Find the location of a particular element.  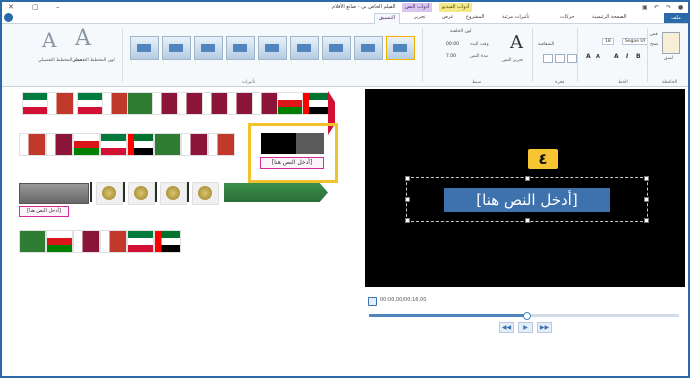

redo-icon: ↷ is located at coordinates (668, 7).